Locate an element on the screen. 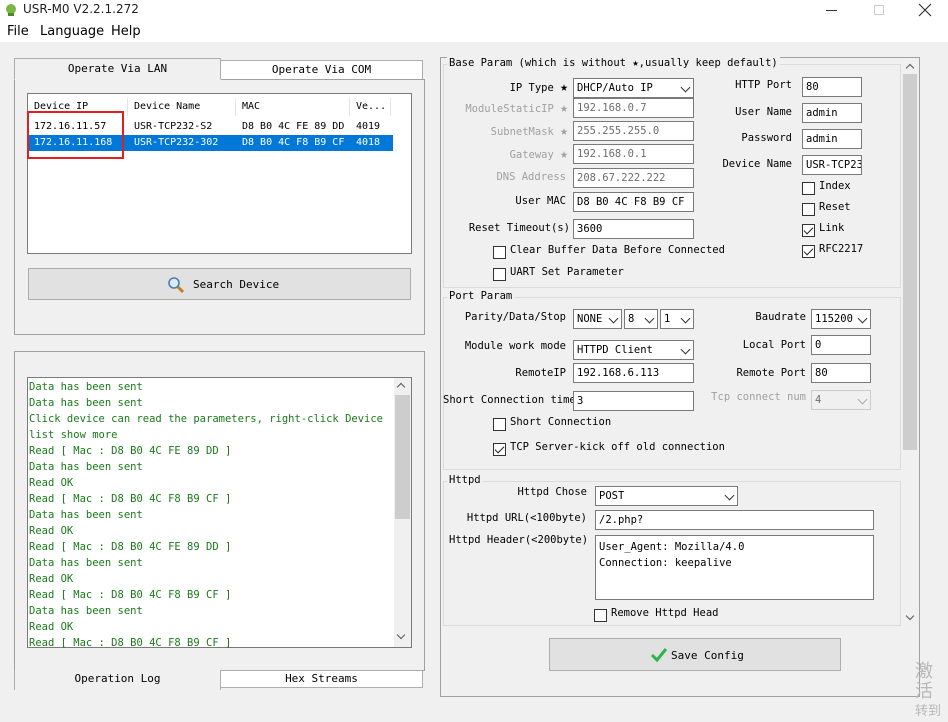 The width and height of the screenshot is (948, 722). device-name-label: Device Name is located at coordinates (757, 164).